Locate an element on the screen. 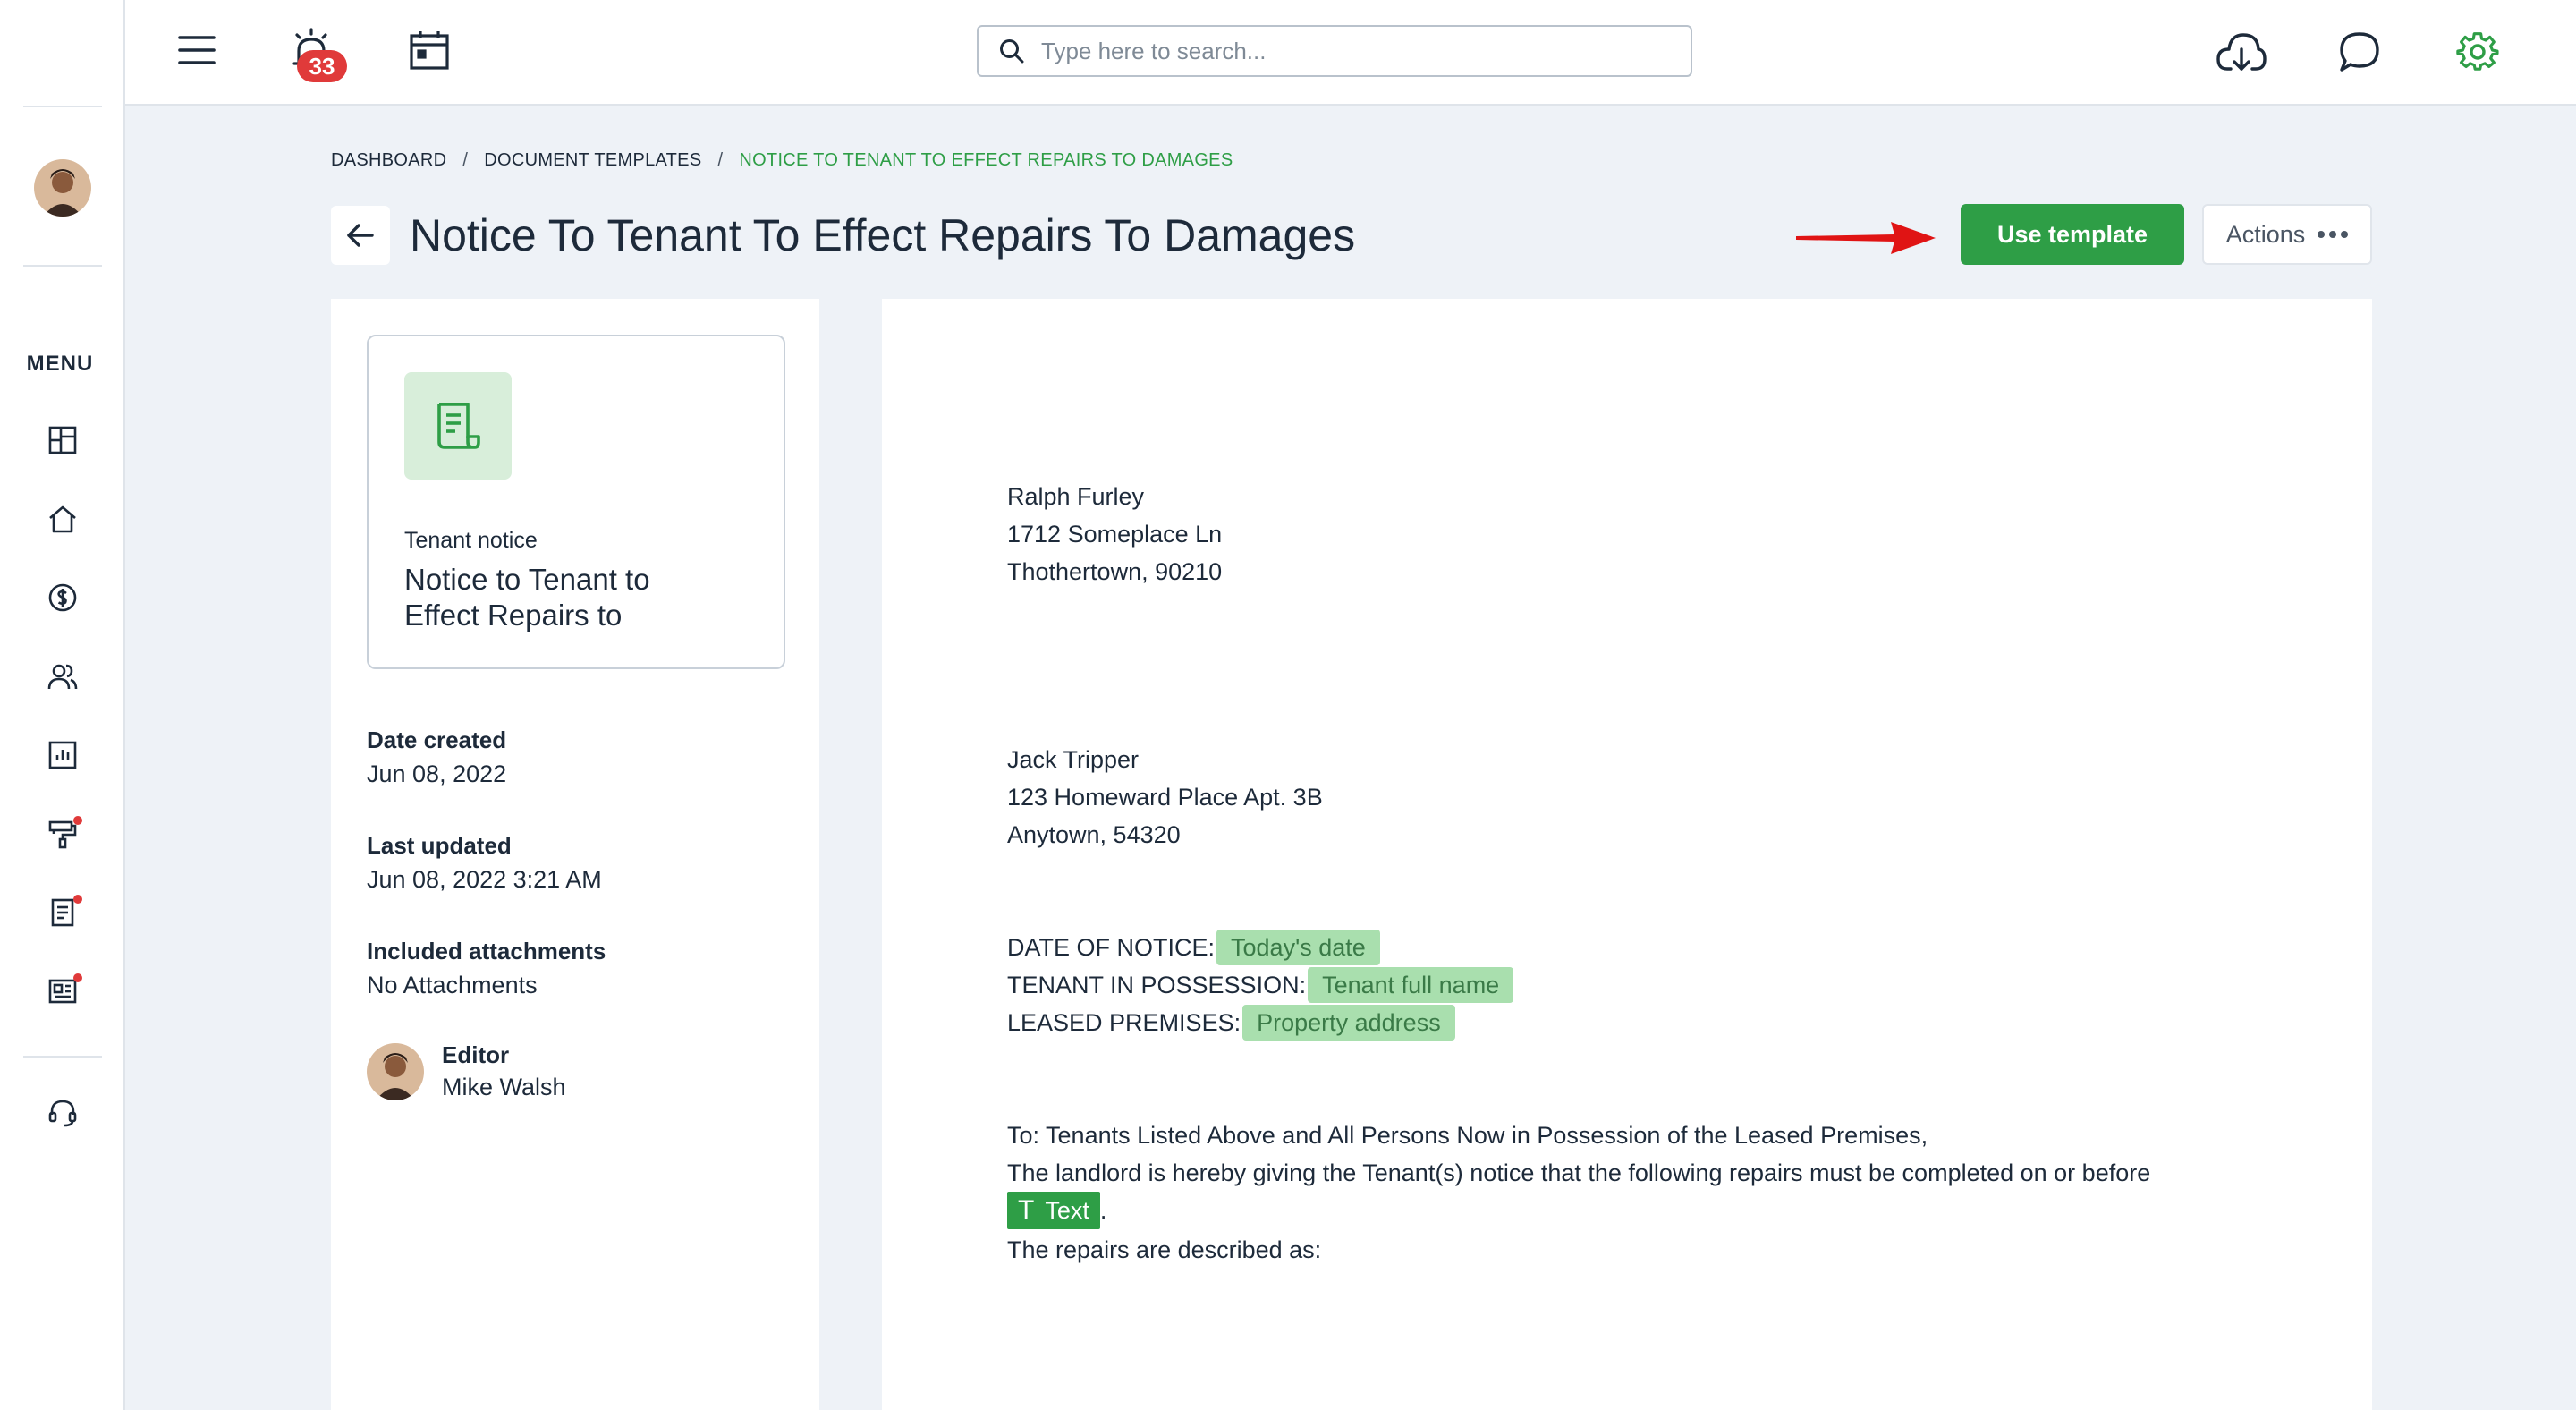 This screenshot has height=1410, width=2576. hamburger-icon is located at coordinates (196, 50).